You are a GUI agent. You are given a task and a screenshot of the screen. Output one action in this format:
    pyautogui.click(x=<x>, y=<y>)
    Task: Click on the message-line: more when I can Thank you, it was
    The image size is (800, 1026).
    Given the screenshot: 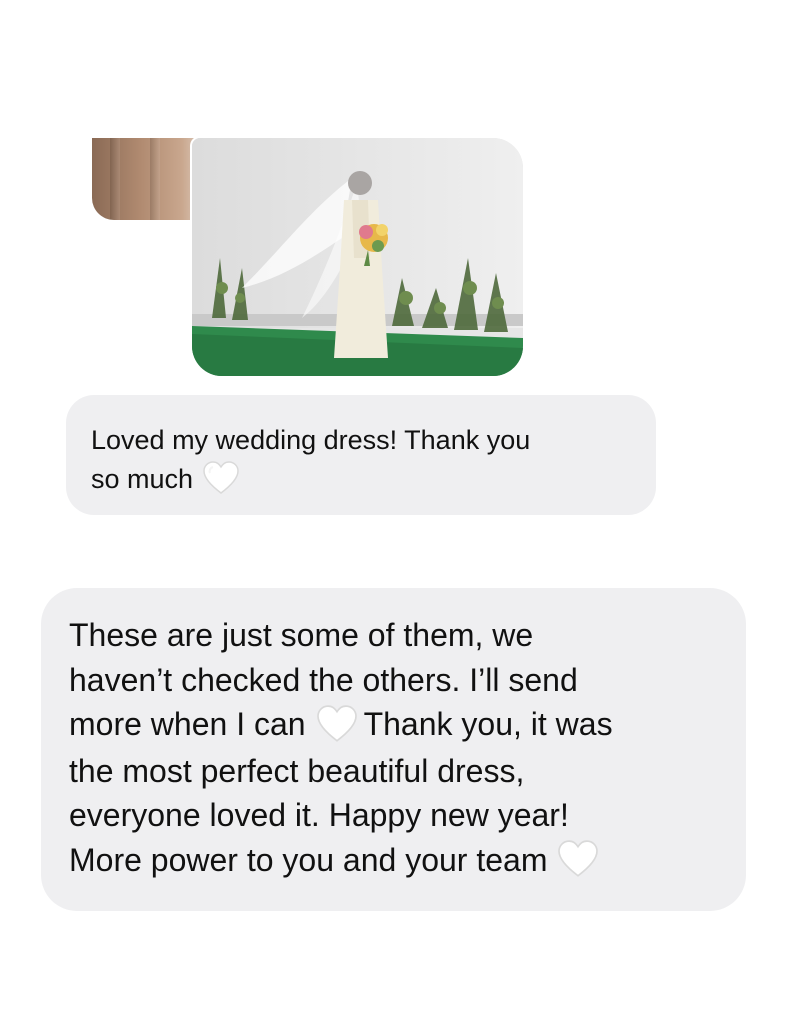 What is the action you would take?
    pyautogui.click(x=397, y=725)
    